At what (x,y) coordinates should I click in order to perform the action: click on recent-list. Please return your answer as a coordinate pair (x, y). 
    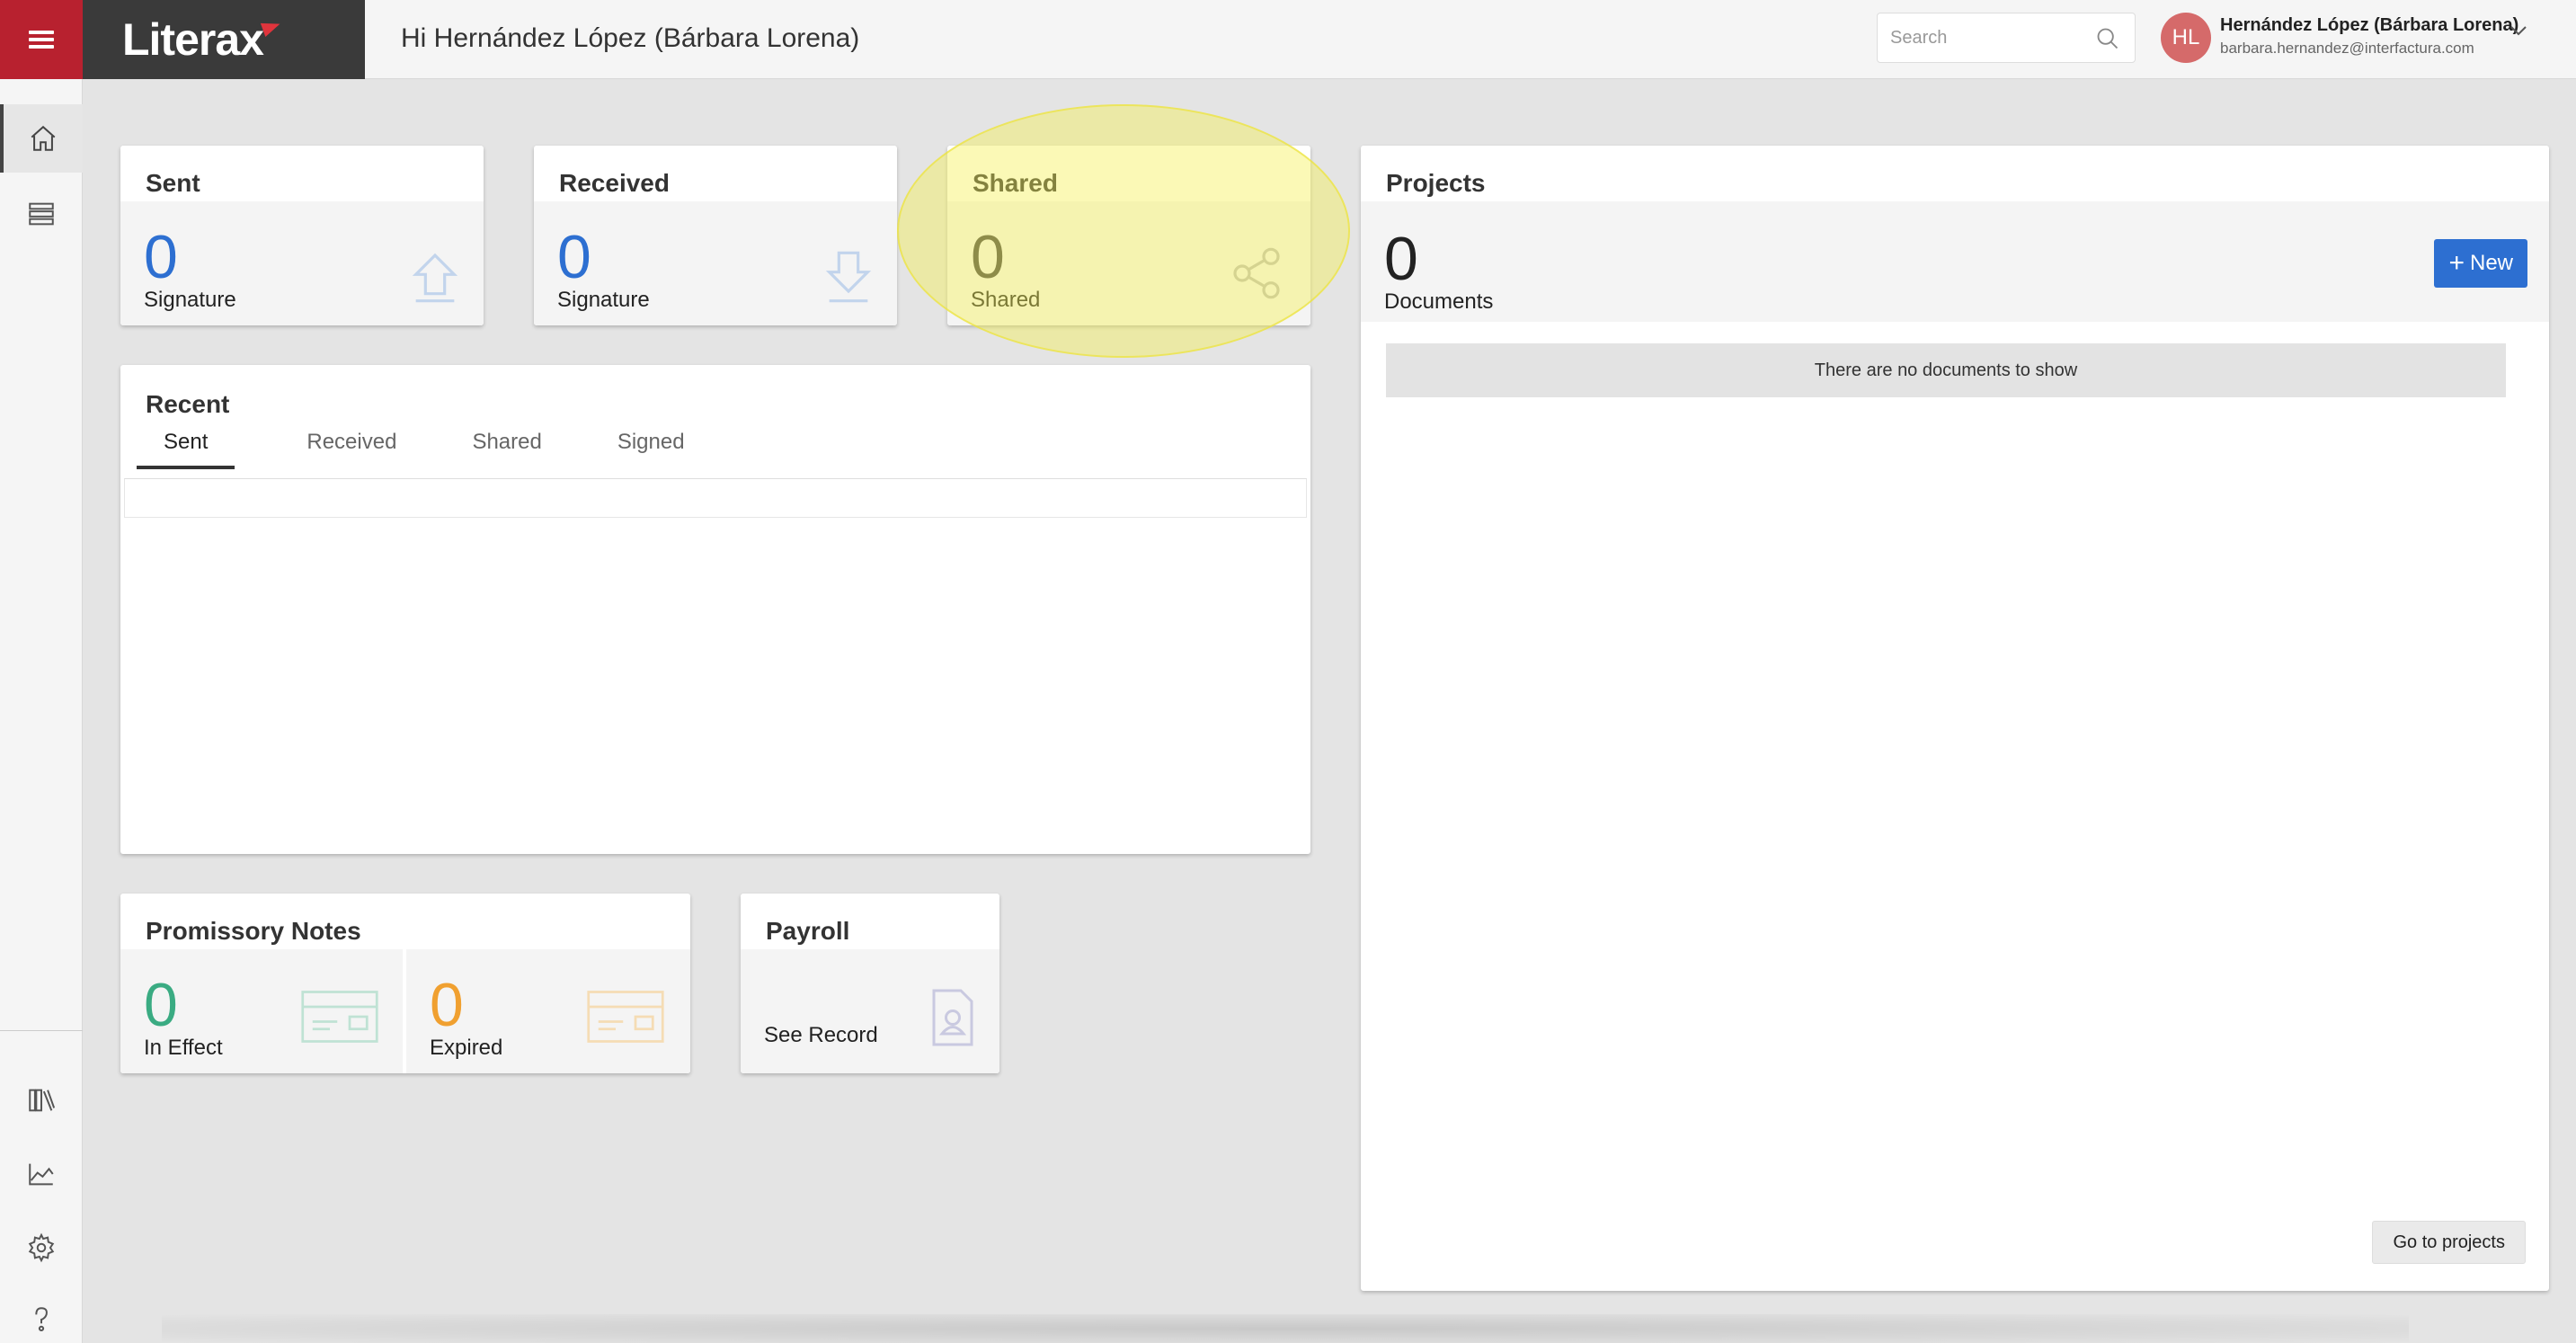
    Looking at the image, I should click on (715, 498).